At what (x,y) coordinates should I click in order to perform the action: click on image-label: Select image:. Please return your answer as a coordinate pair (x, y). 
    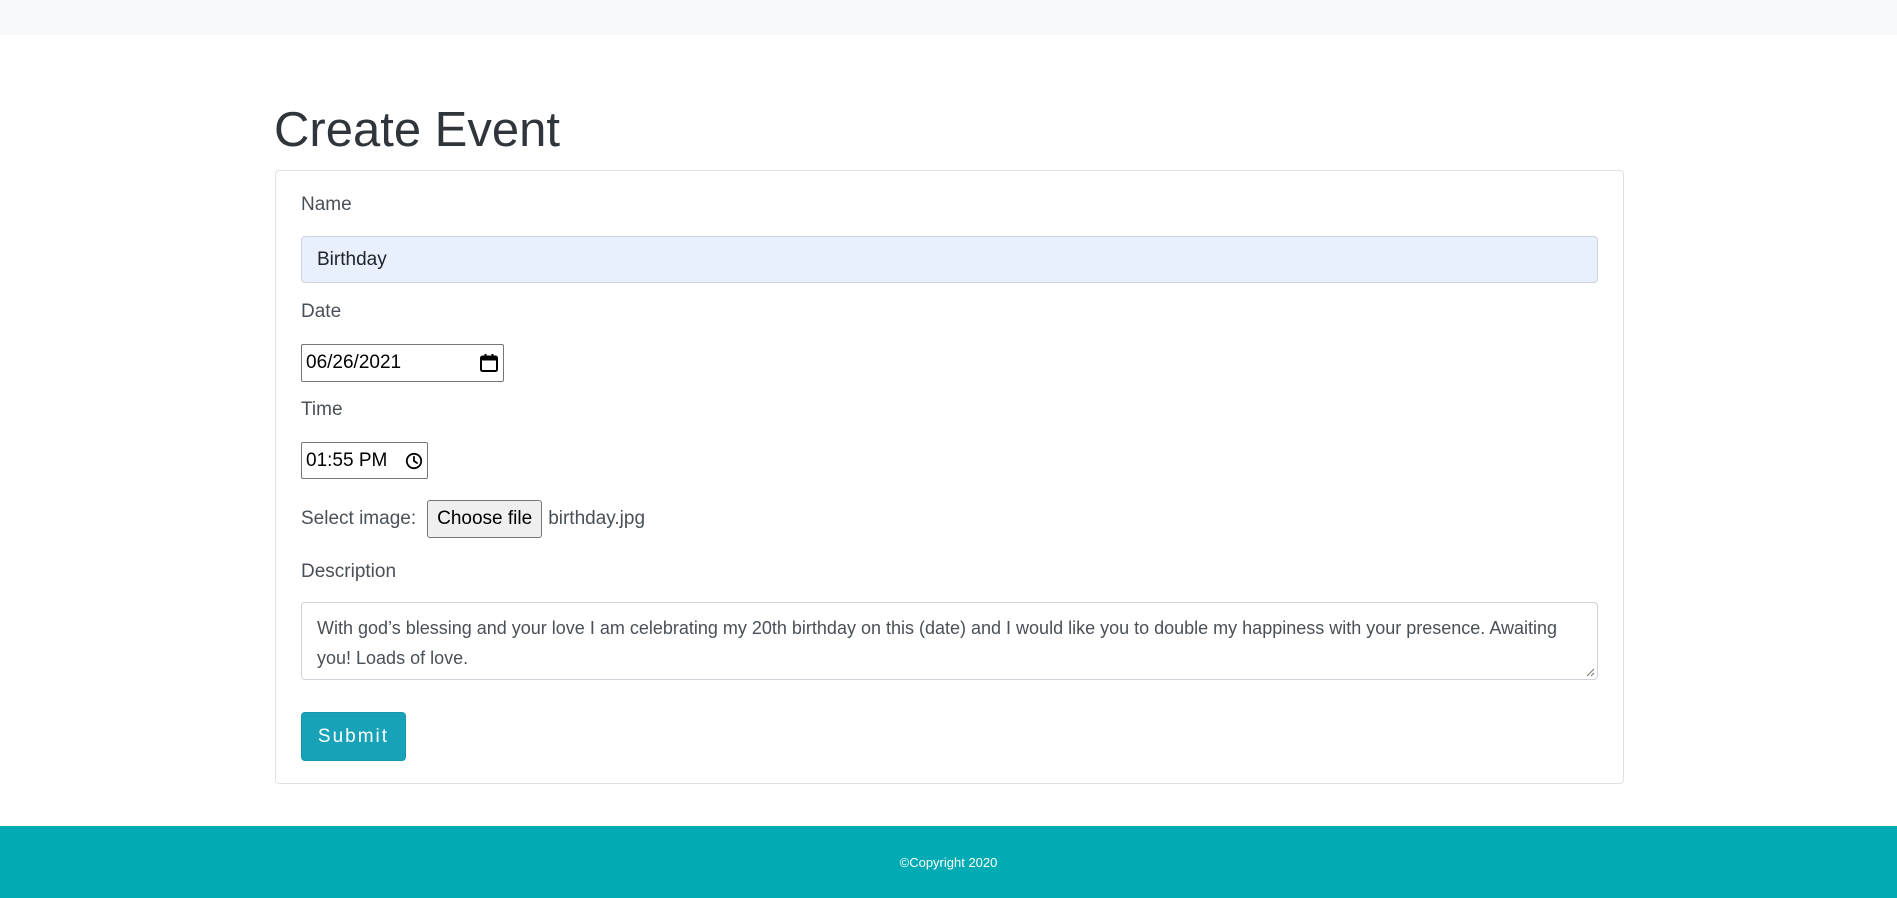
    Looking at the image, I should click on (359, 518).